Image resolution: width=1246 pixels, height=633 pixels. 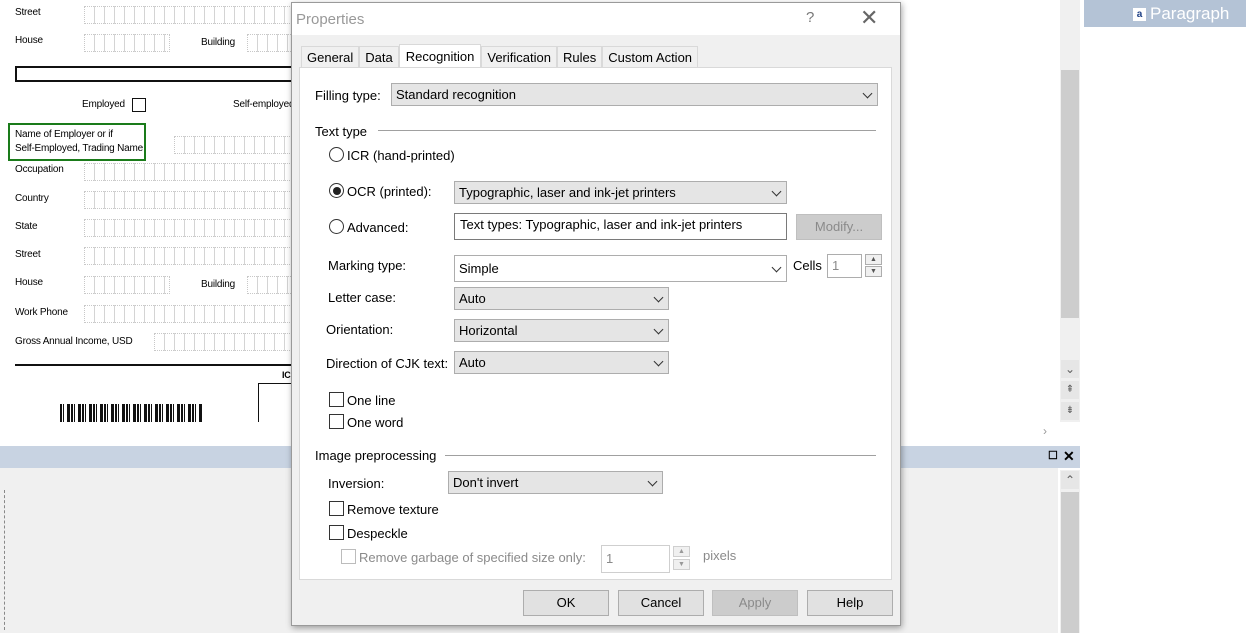 I want to click on barcode-image, so click(x=131, y=413).